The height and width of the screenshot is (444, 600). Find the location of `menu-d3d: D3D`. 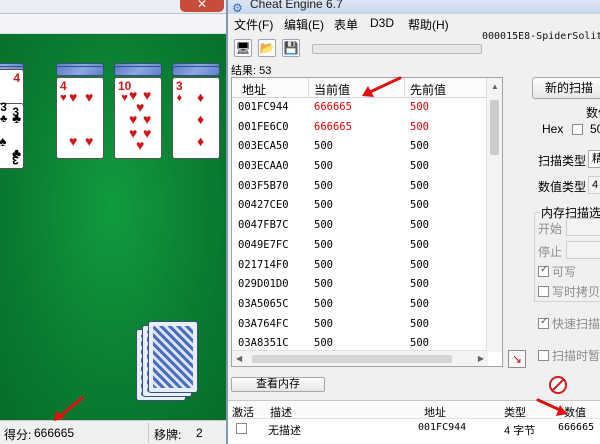

menu-d3d: D3D is located at coordinates (382, 23).